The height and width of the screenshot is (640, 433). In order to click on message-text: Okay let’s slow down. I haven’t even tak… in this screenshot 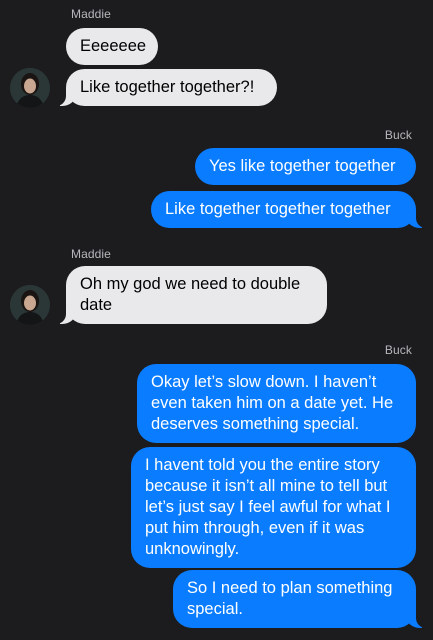, I will do `click(272, 403)`.